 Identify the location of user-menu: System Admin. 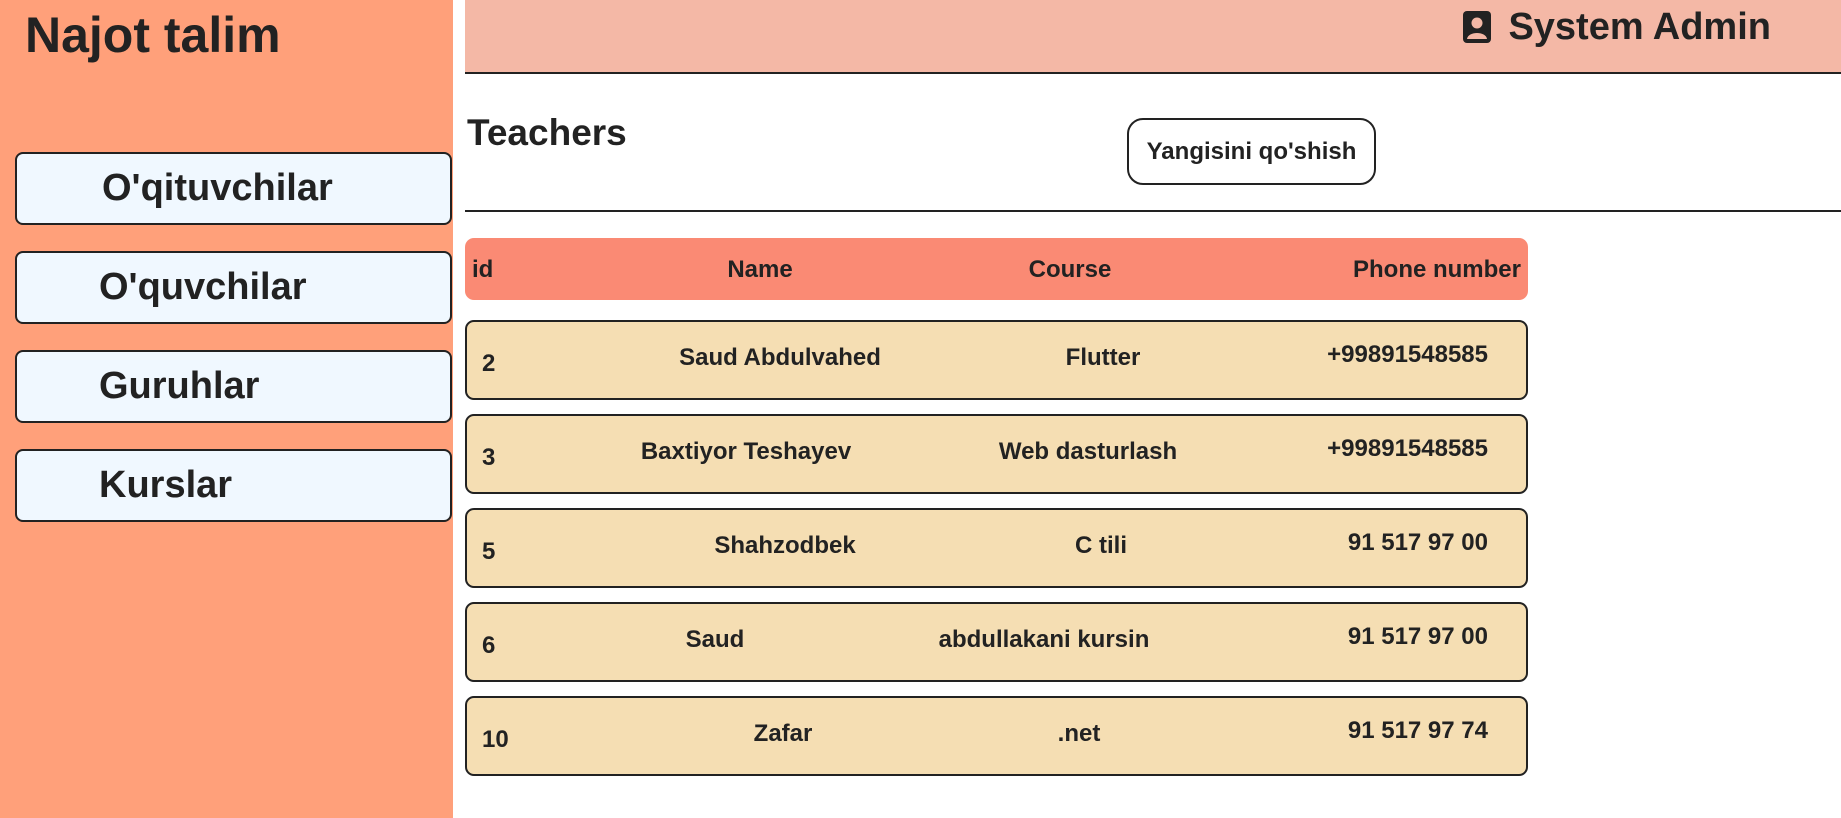
(1616, 27).